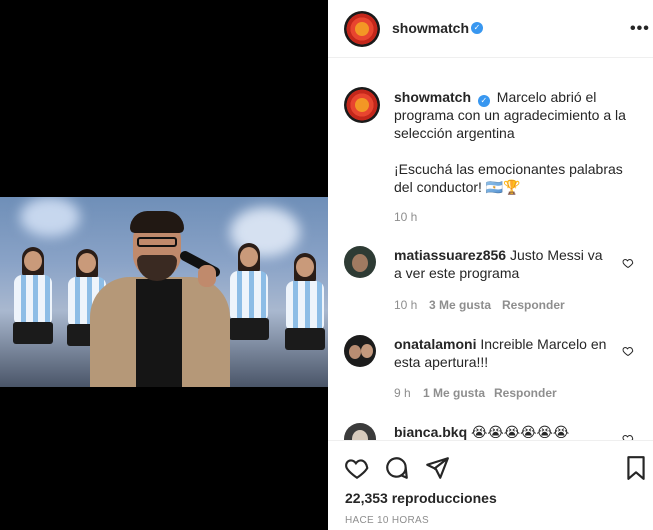  Describe the element at coordinates (454, 393) in the screenshot. I see `comment-likes: 1 Me gusta` at that location.